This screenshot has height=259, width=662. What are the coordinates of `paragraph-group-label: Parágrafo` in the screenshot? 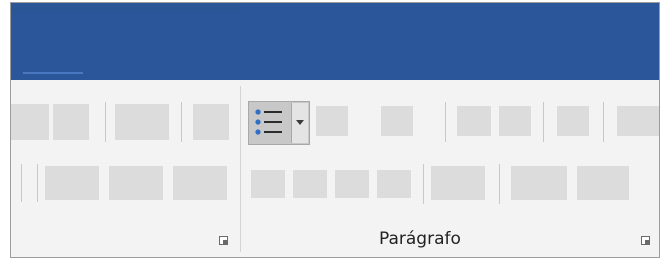 It's located at (420, 239).